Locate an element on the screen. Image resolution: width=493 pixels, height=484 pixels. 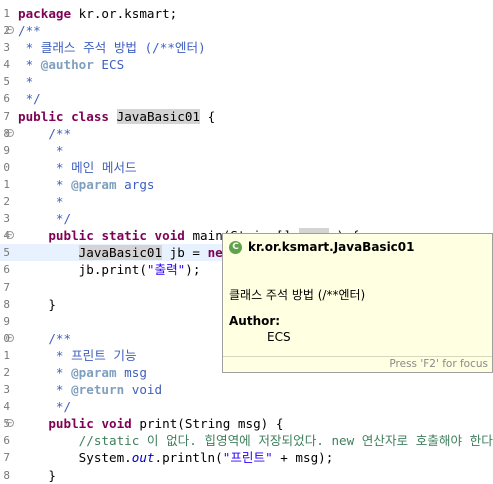
code-token: jb.print( is located at coordinates (82, 270).